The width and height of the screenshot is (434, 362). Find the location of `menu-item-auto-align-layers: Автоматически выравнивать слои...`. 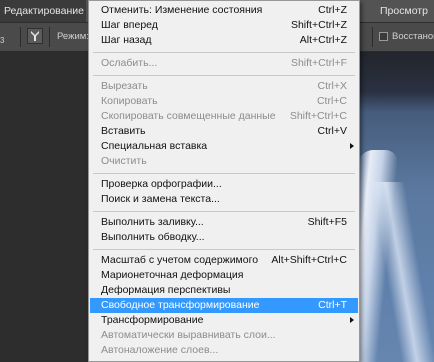

menu-item-auto-align-layers: Автоматически выравнивать слои... is located at coordinates (224, 335).